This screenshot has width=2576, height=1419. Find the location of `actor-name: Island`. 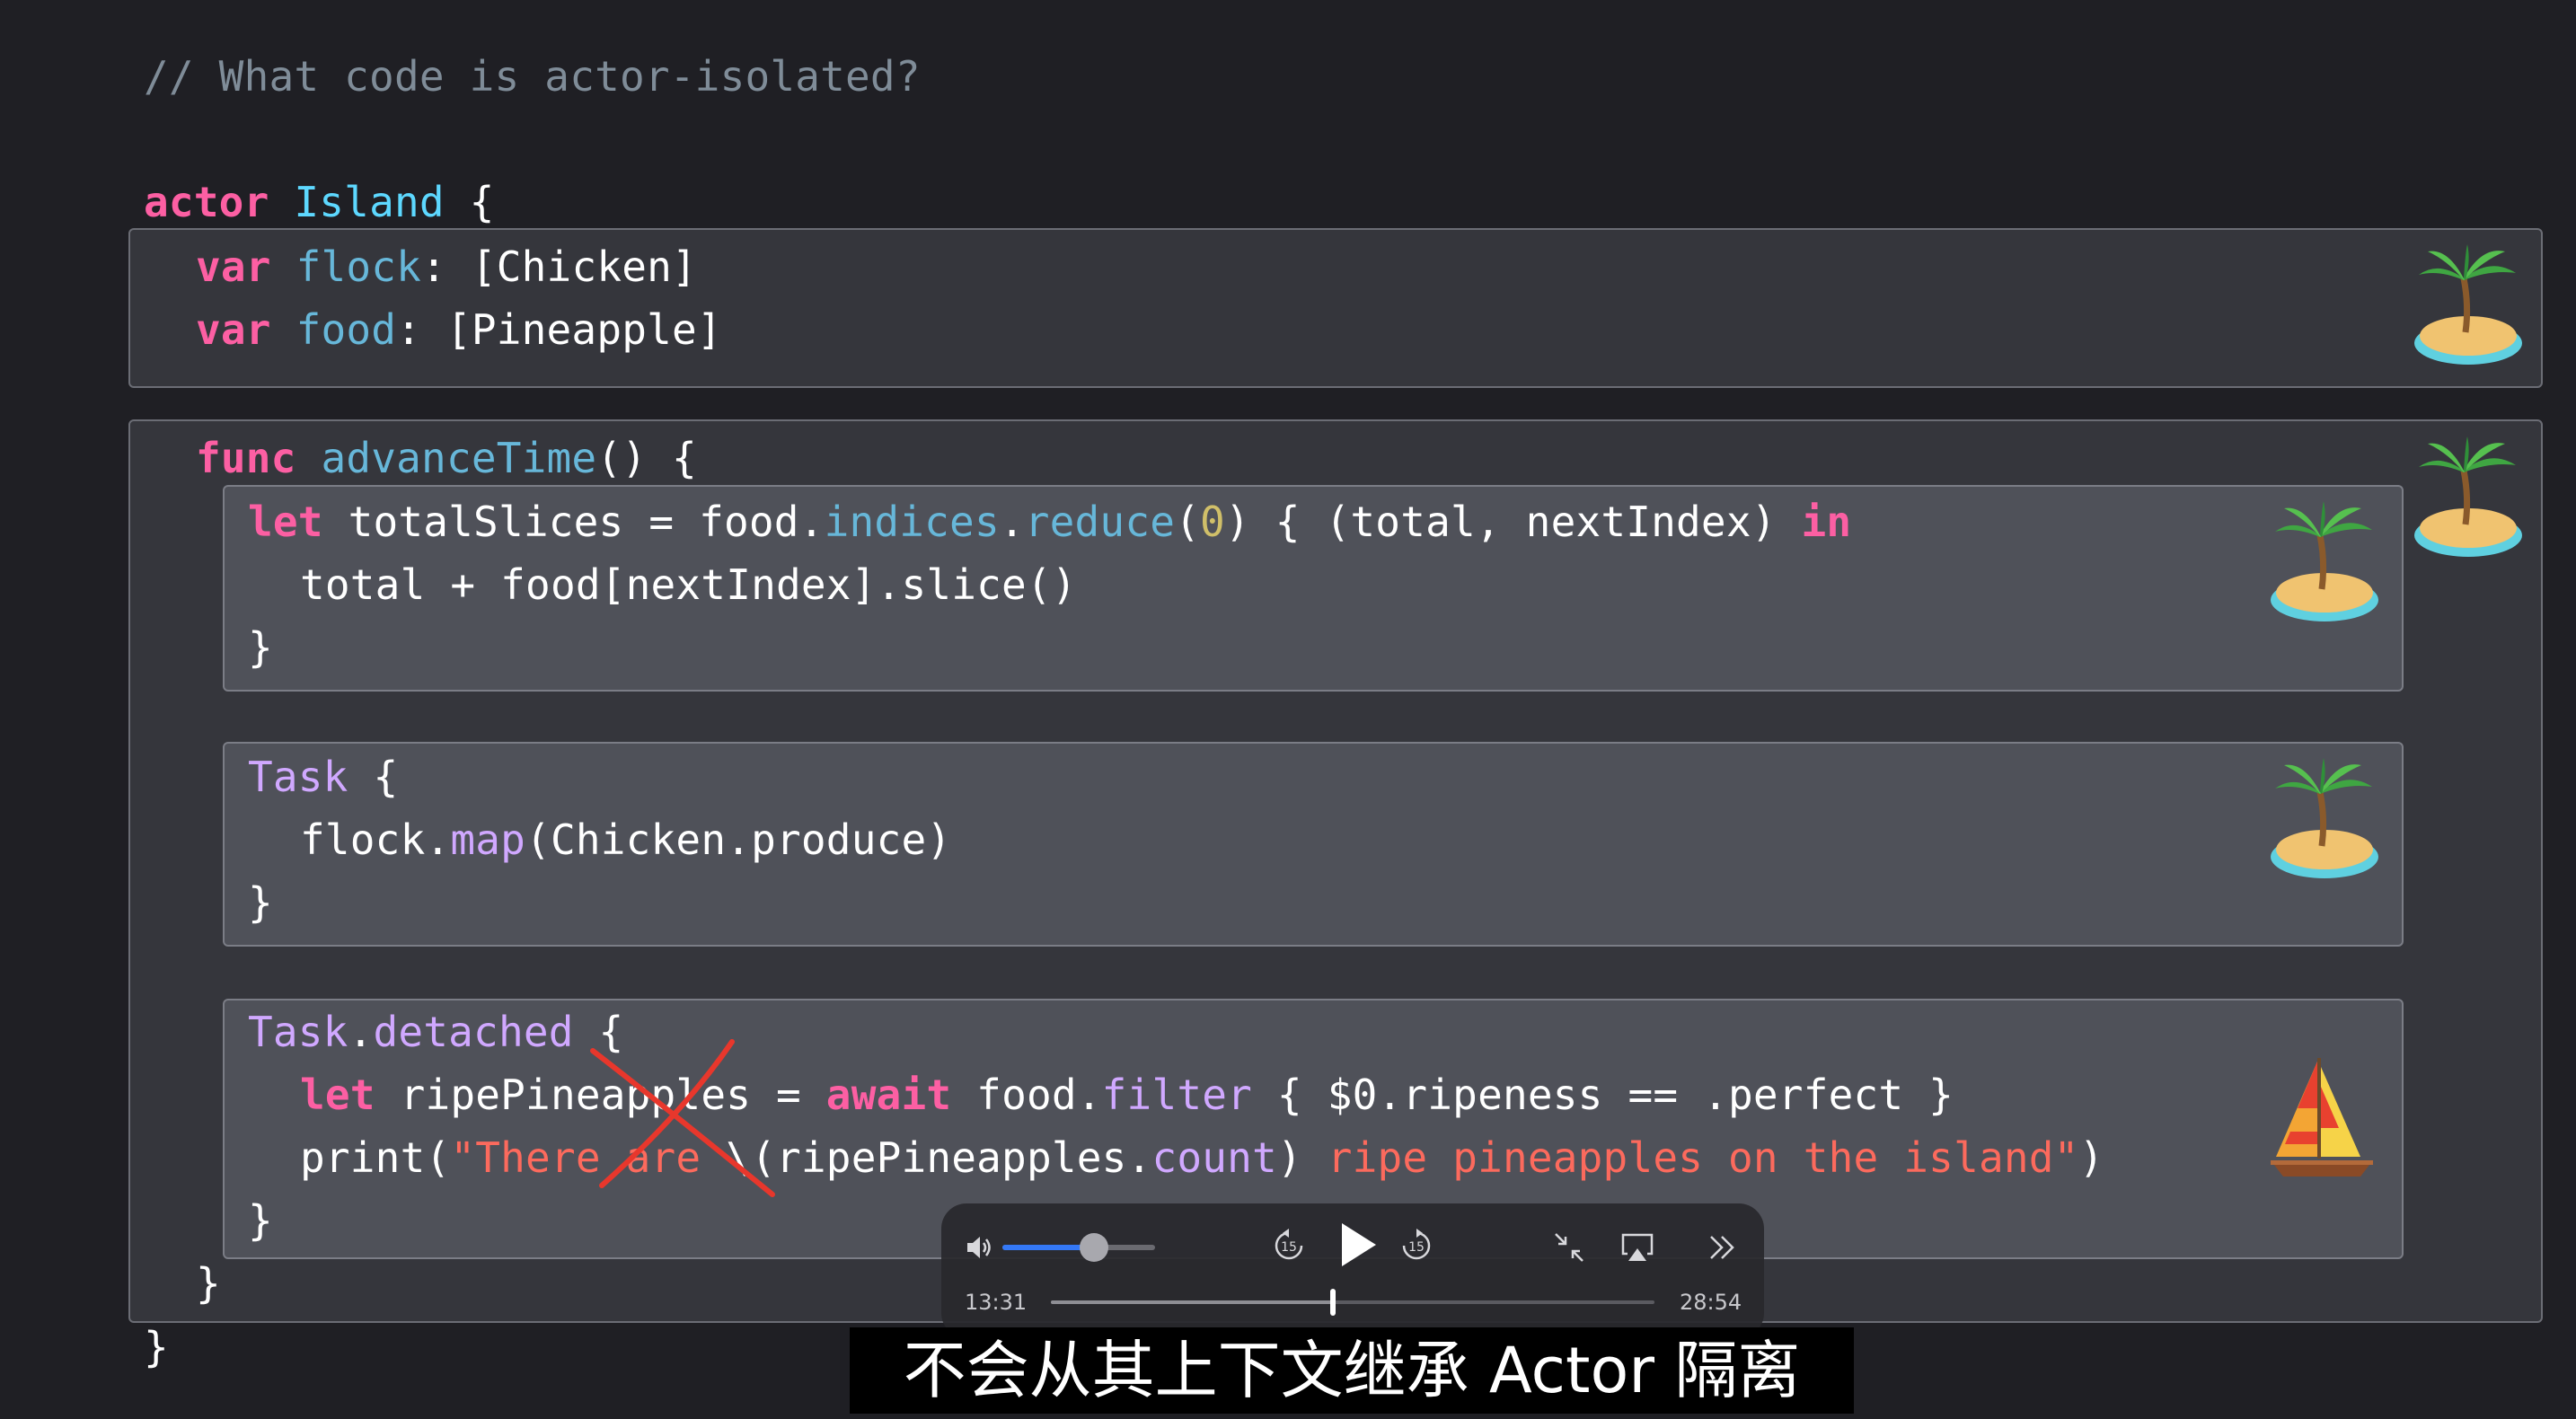

actor-name: Island is located at coordinates (369, 202).